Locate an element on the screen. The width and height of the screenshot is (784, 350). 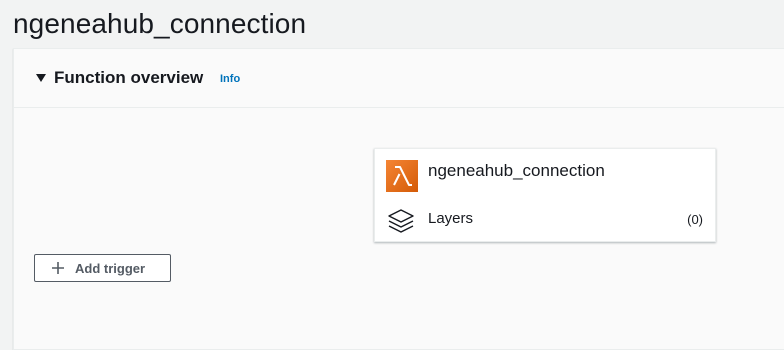
plus-icon is located at coordinates (58, 268).